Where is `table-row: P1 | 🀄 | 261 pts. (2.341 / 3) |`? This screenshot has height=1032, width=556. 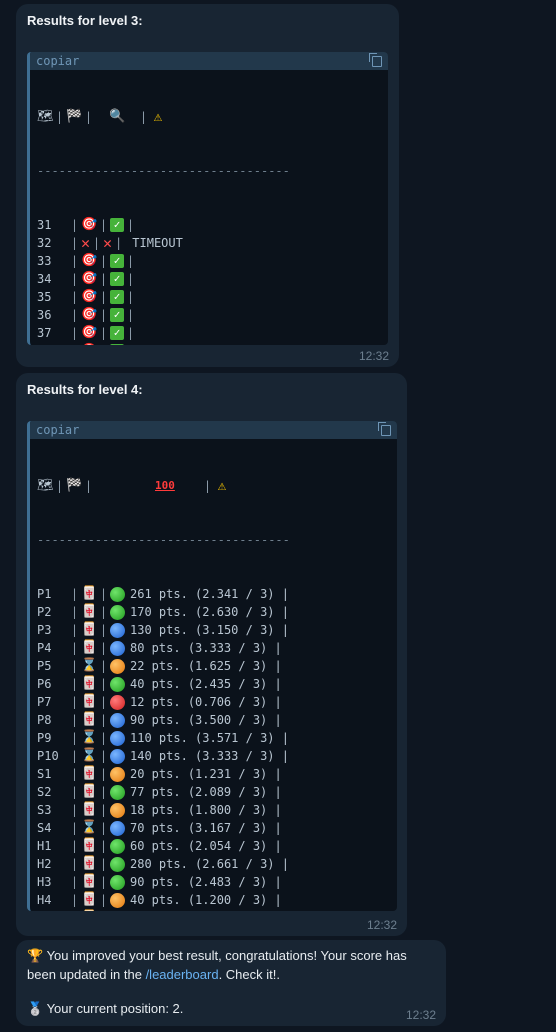 table-row: P1 | 🀄 | 261 pts. (2.341 / 3) | is located at coordinates (217, 594).